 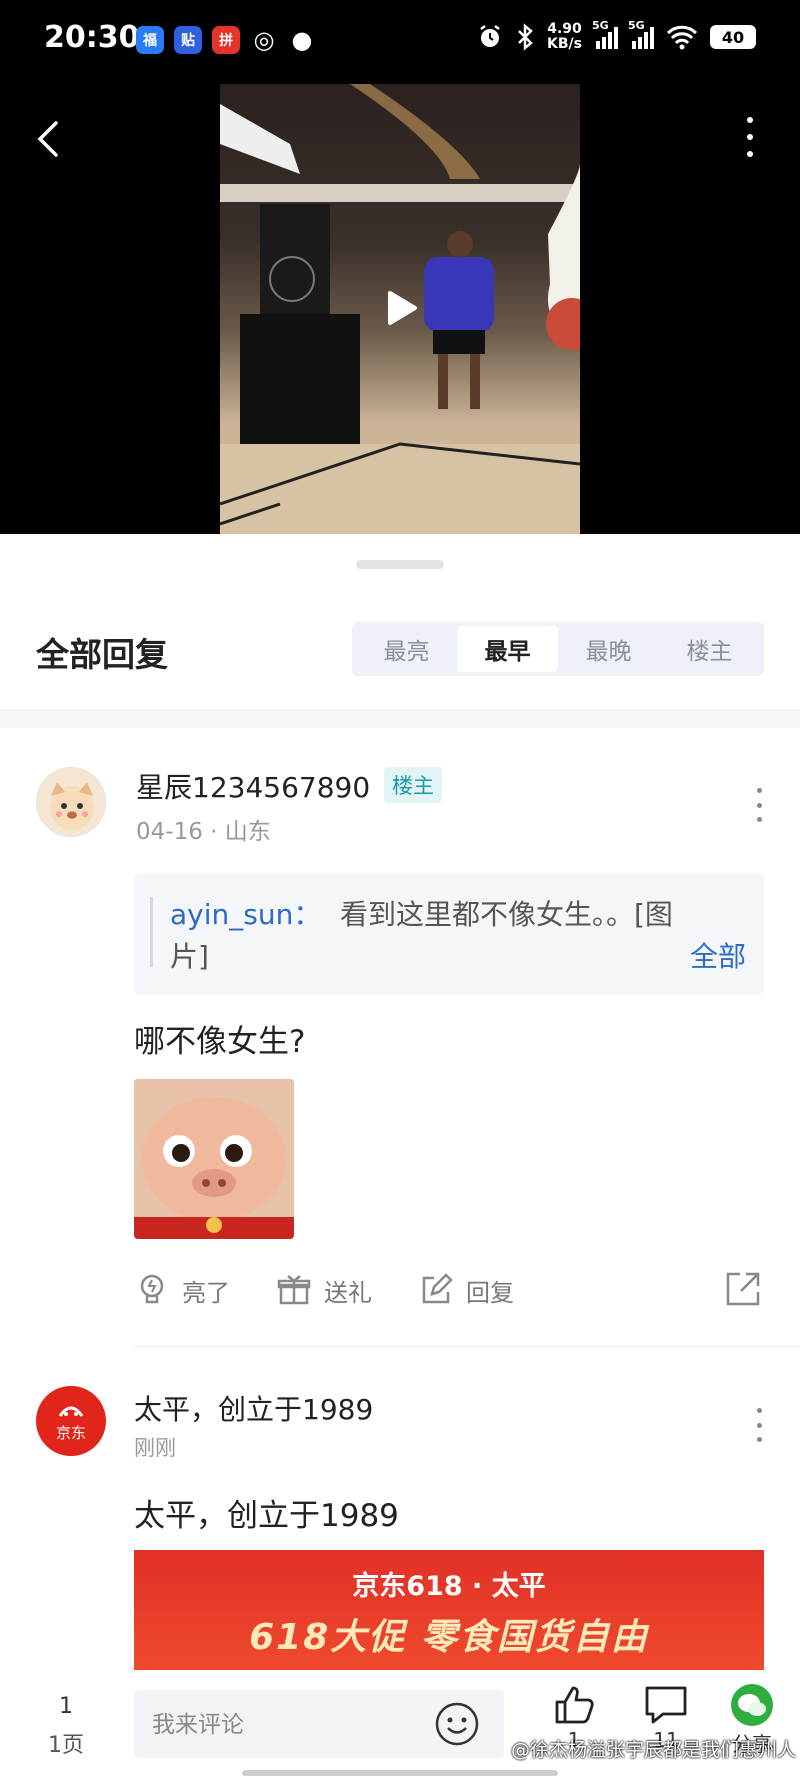 I want to click on tieba-app-icon: 贴, so click(x=188, y=40).